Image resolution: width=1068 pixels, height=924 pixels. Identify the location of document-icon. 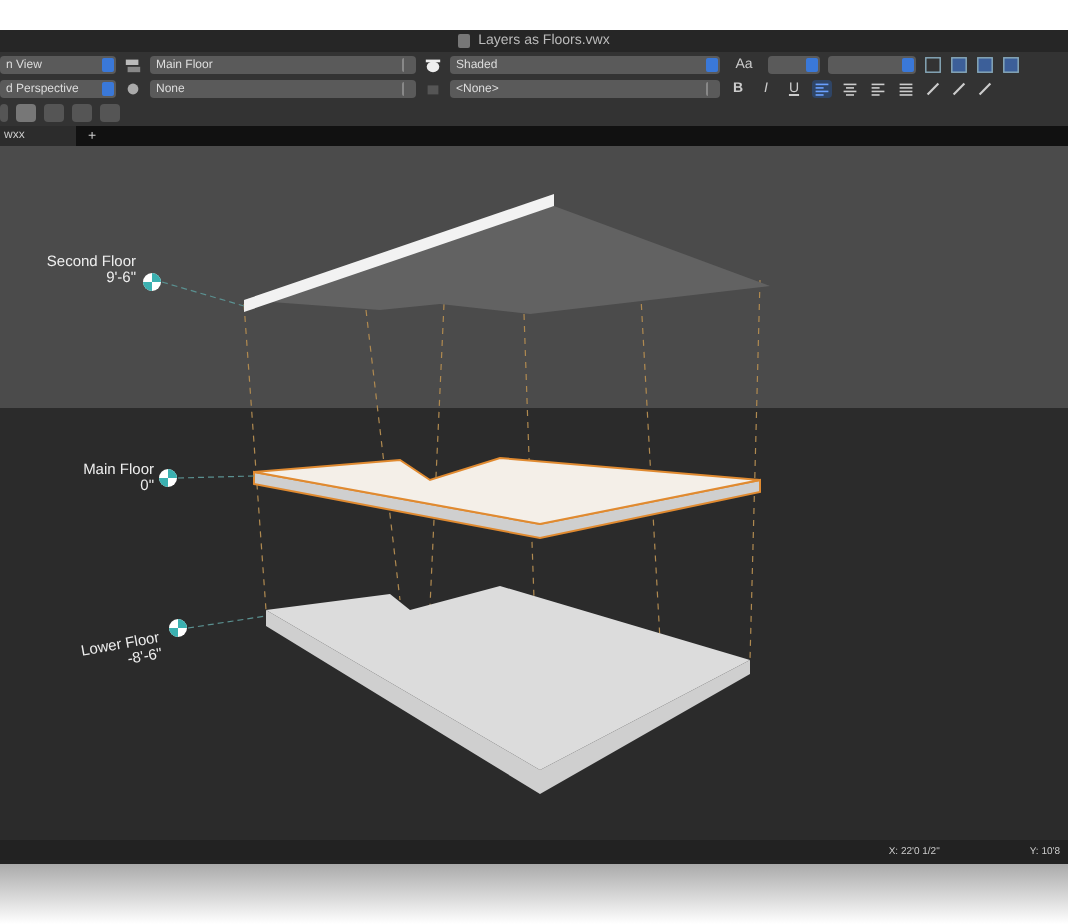
(464, 41).